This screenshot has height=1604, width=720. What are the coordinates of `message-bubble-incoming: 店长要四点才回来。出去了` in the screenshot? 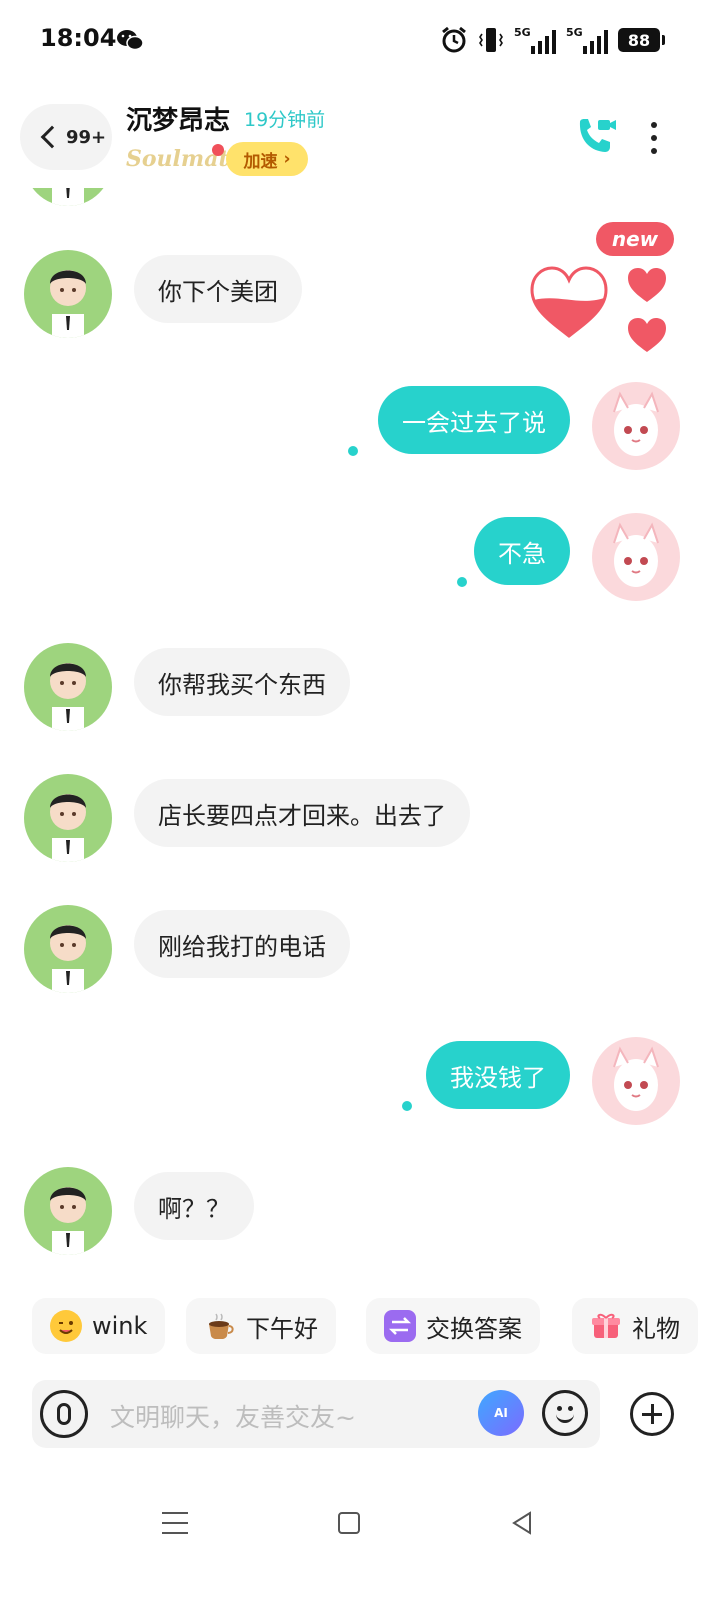 It's located at (302, 813).